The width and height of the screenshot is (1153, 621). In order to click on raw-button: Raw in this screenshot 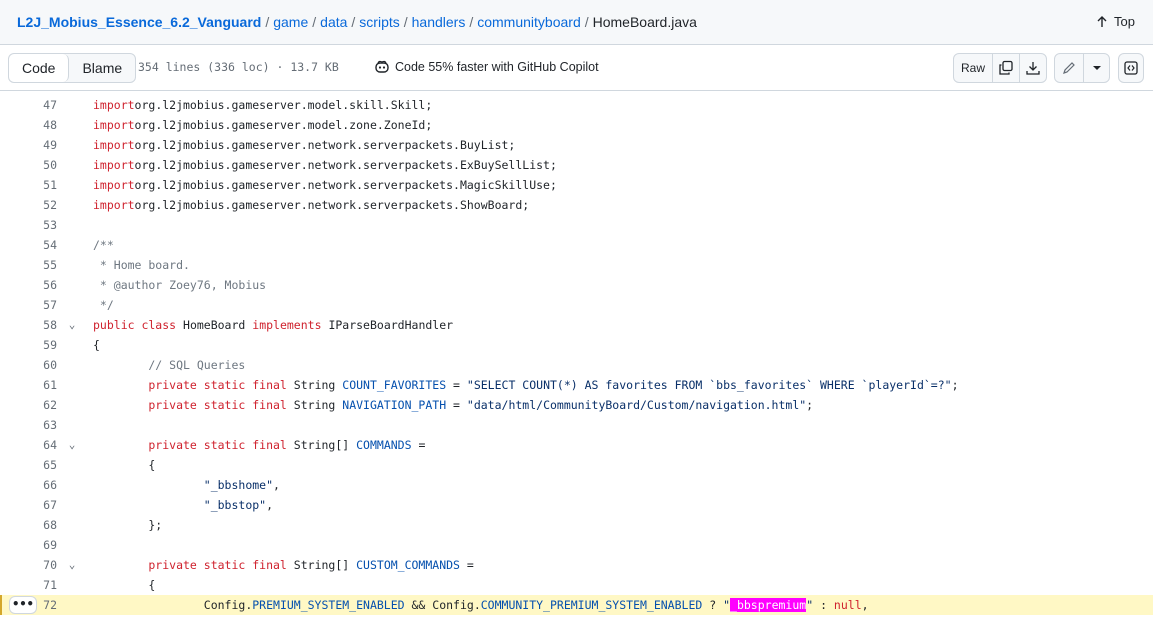, I will do `click(973, 68)`.